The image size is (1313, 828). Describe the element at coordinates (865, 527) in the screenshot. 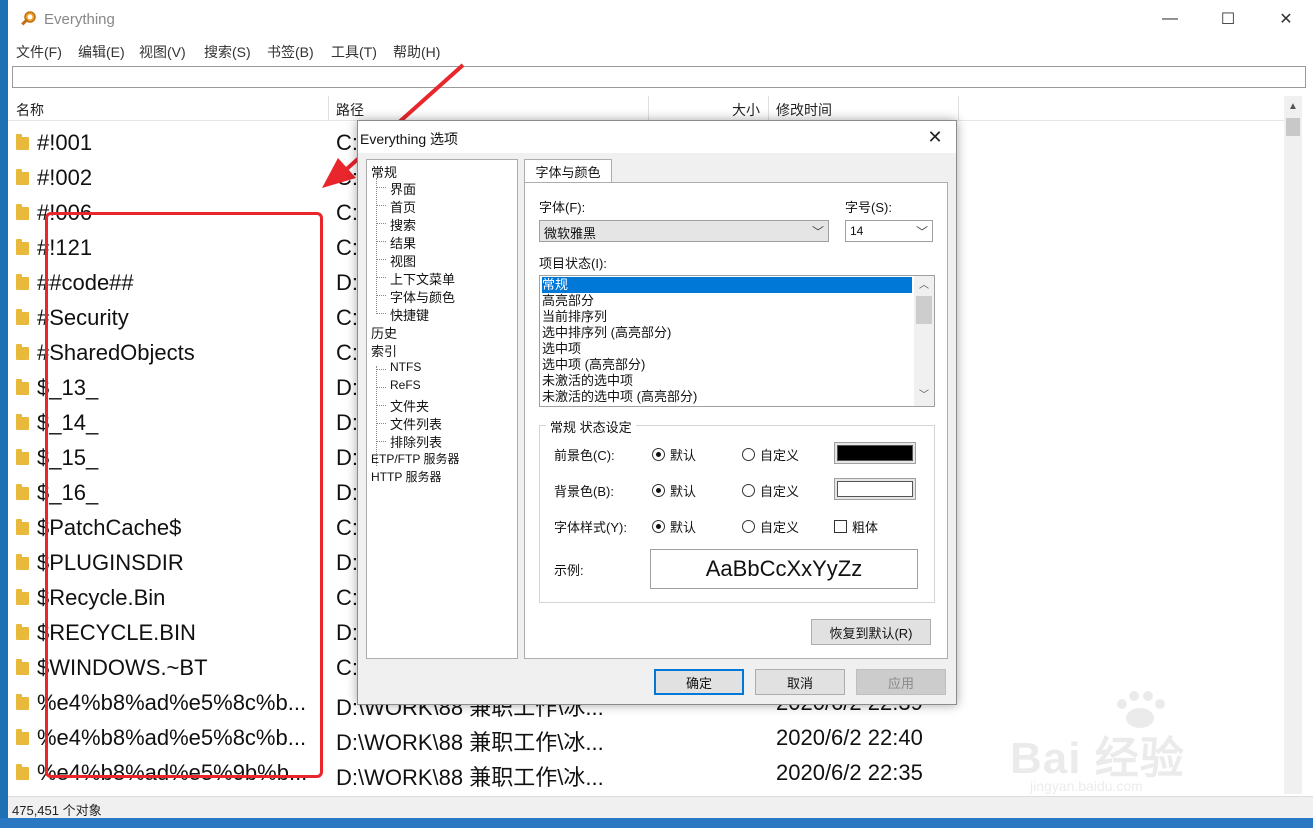

I see `bold-label: 粗体` at that location.